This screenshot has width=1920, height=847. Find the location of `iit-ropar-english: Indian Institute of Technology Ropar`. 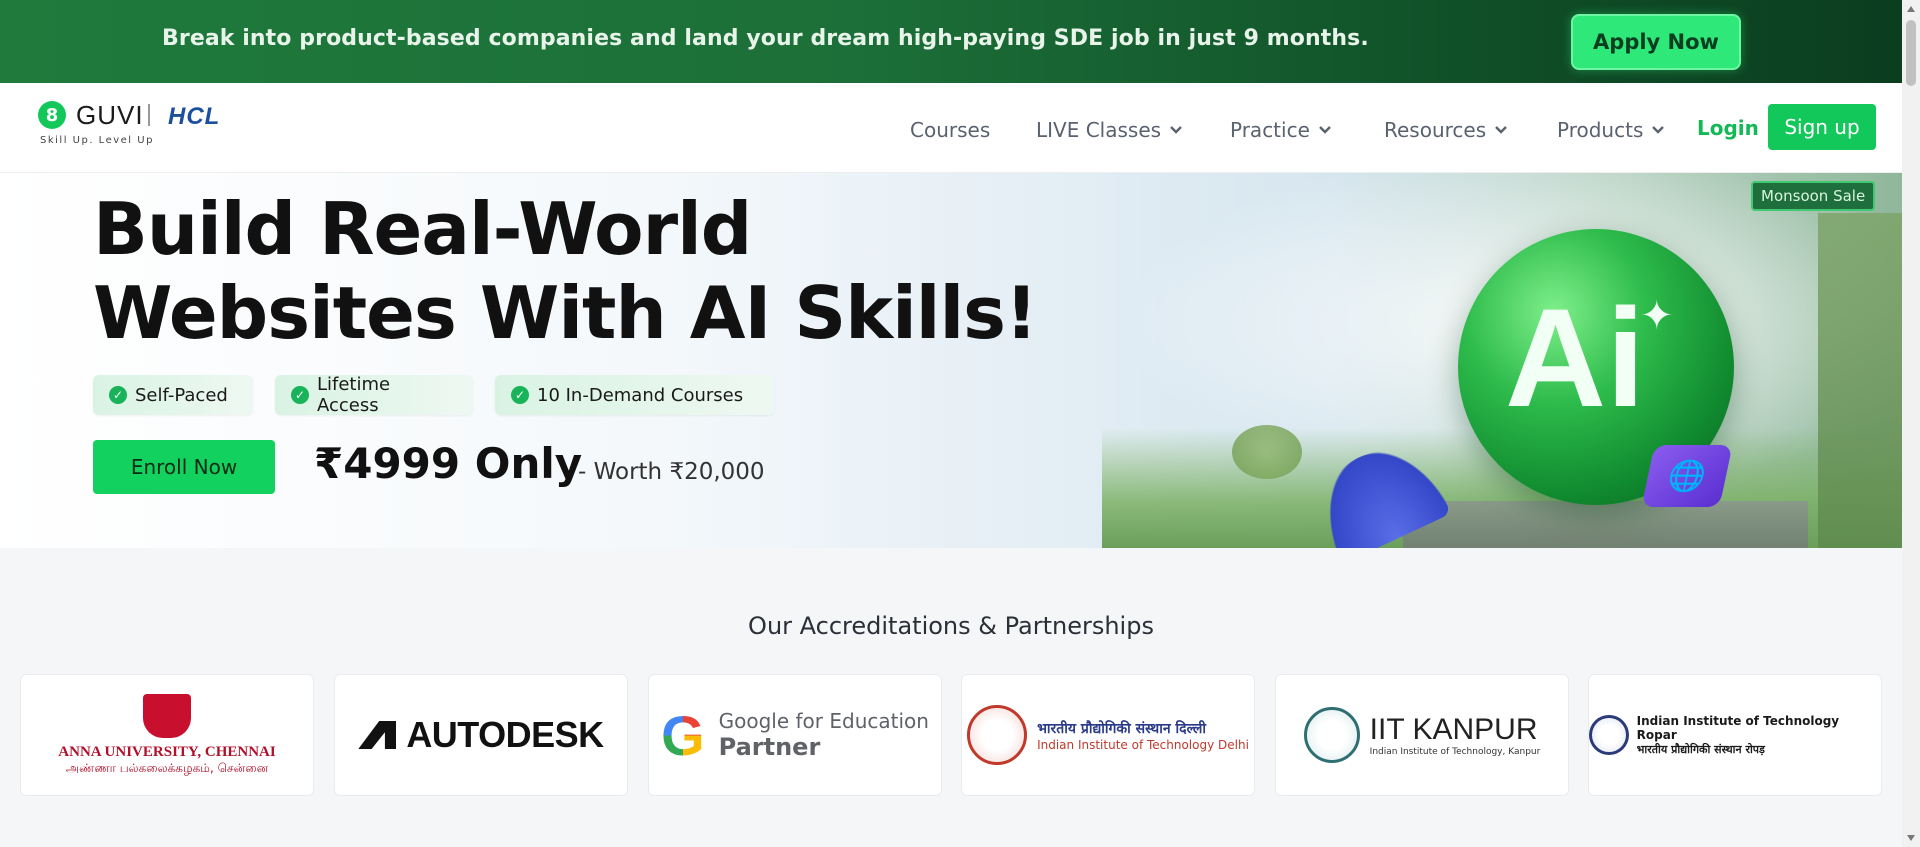

iit-ropar-english: Indian Institute of Technology Ropar is located at coordinates (1738, 727).